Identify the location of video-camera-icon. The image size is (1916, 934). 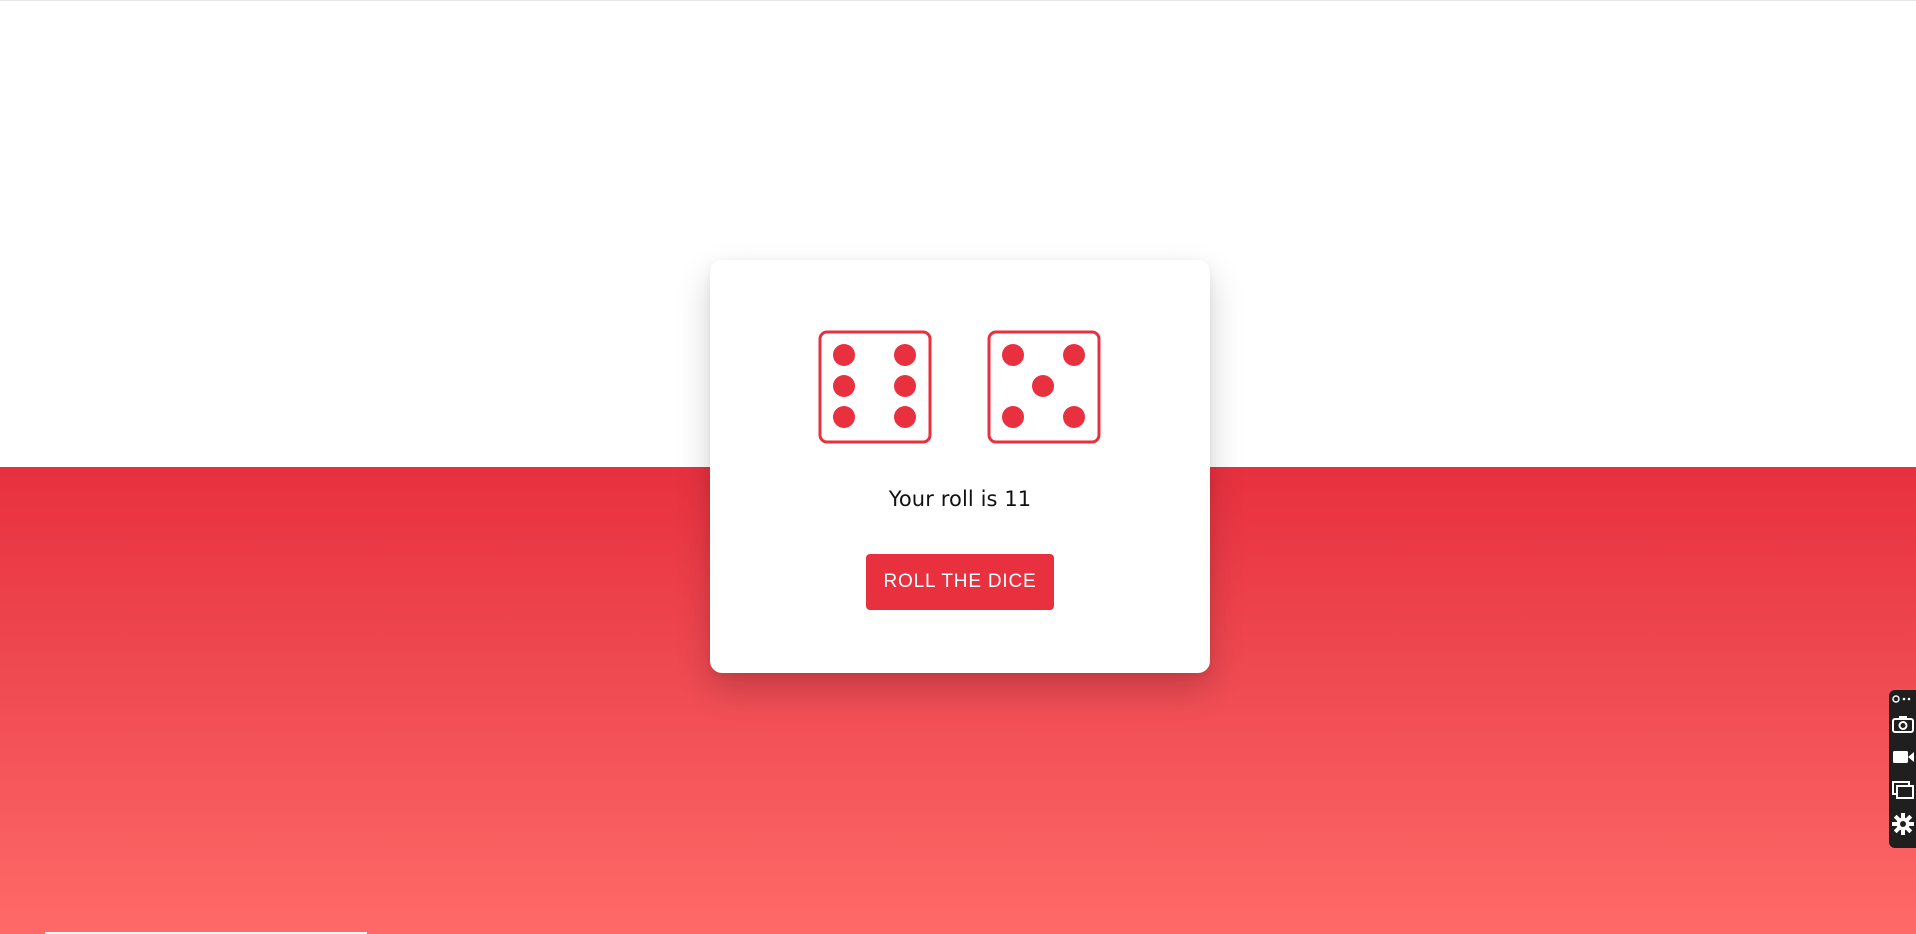
(1902, 758).